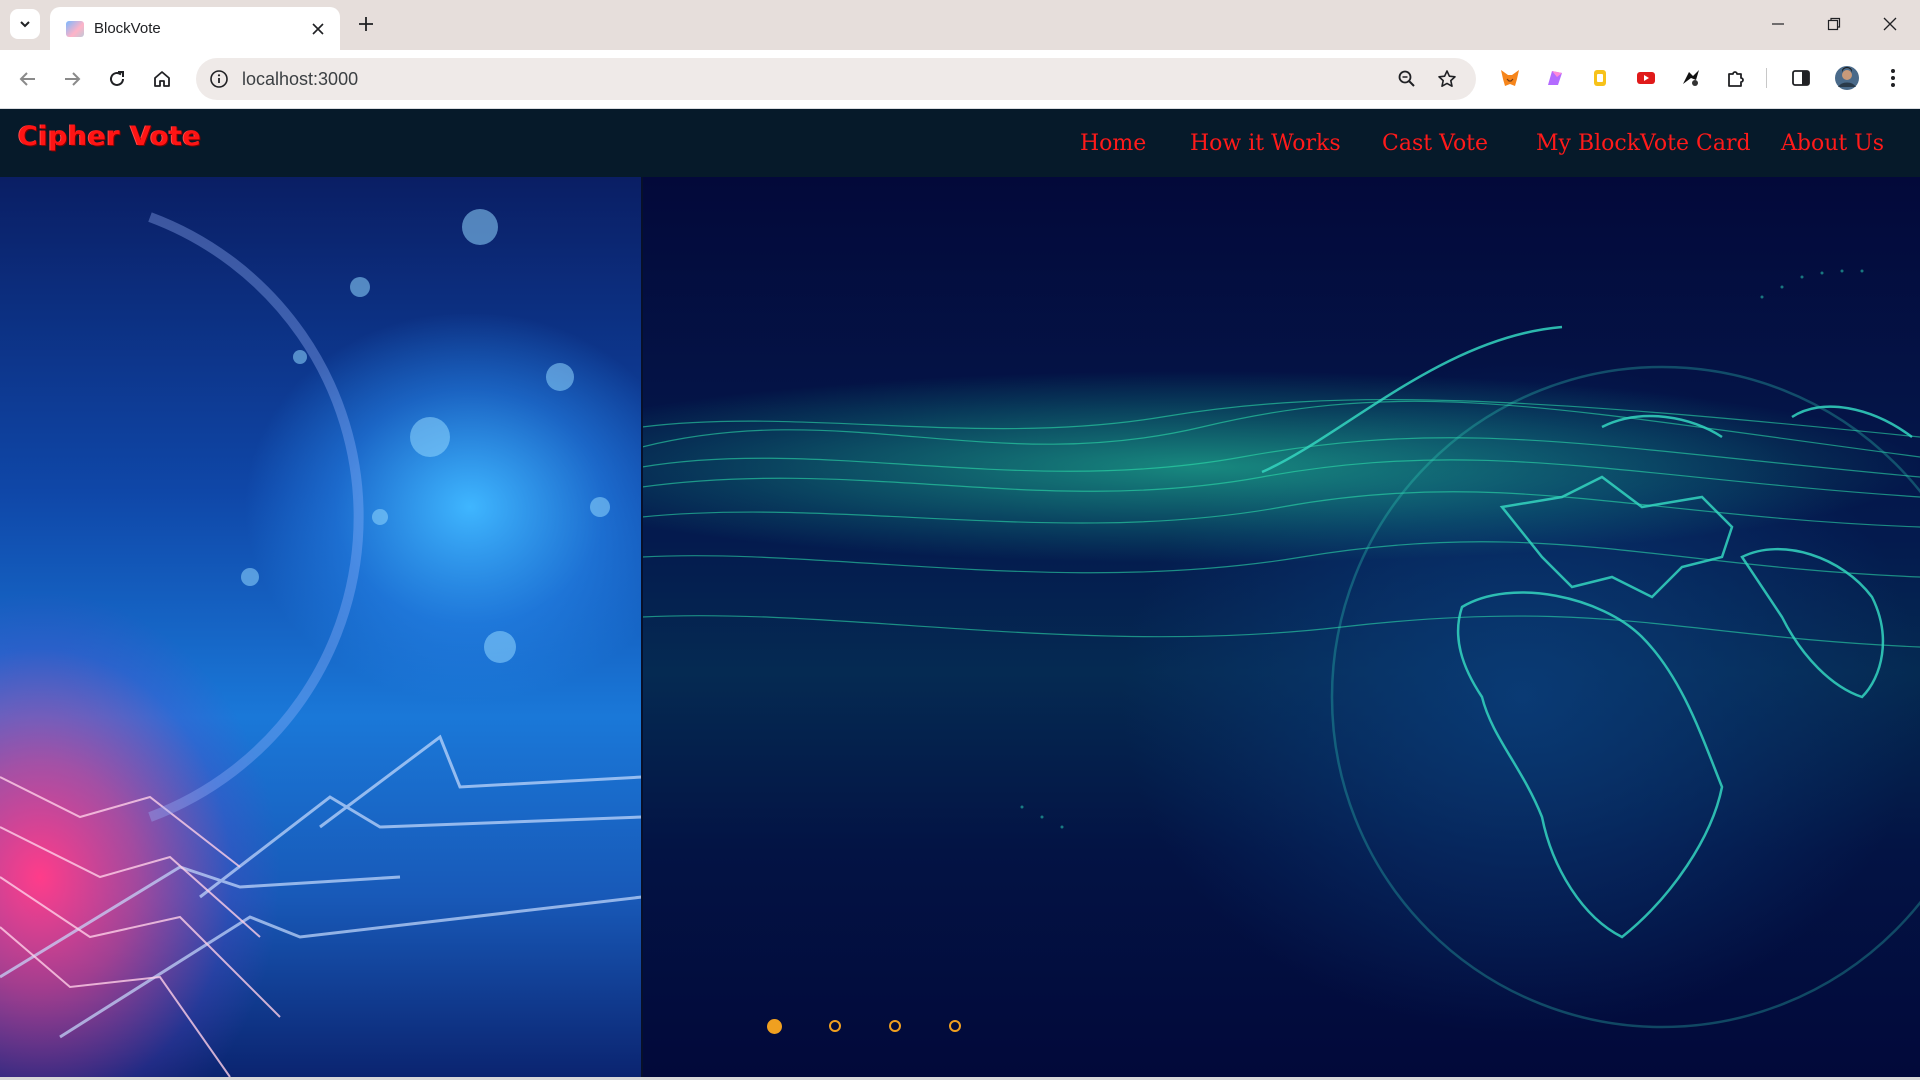 The width and height of the screenshot is (1920, 1080). I want to click on browser-tab: BlockVote, so click(195, 28).